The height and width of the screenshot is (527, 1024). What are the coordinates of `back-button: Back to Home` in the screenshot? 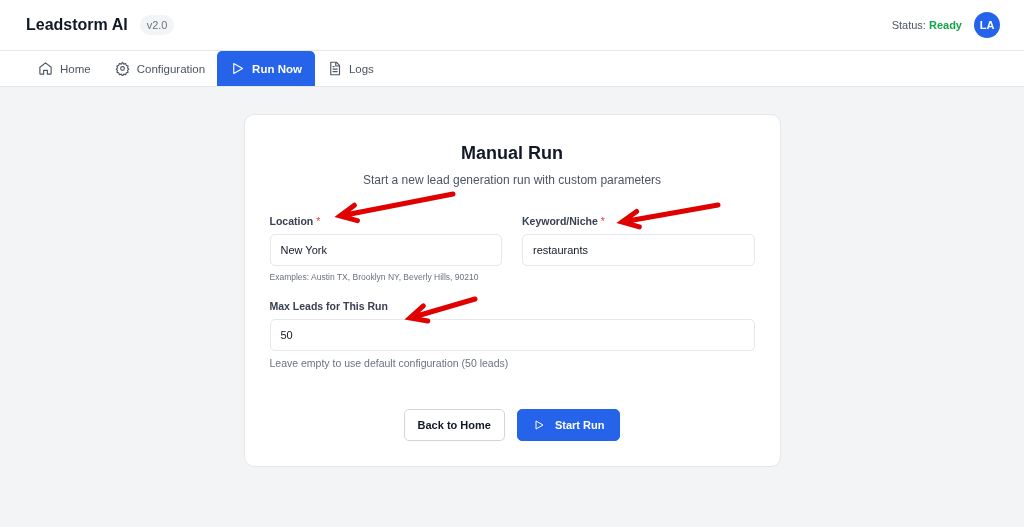 It's located at (454, 425).